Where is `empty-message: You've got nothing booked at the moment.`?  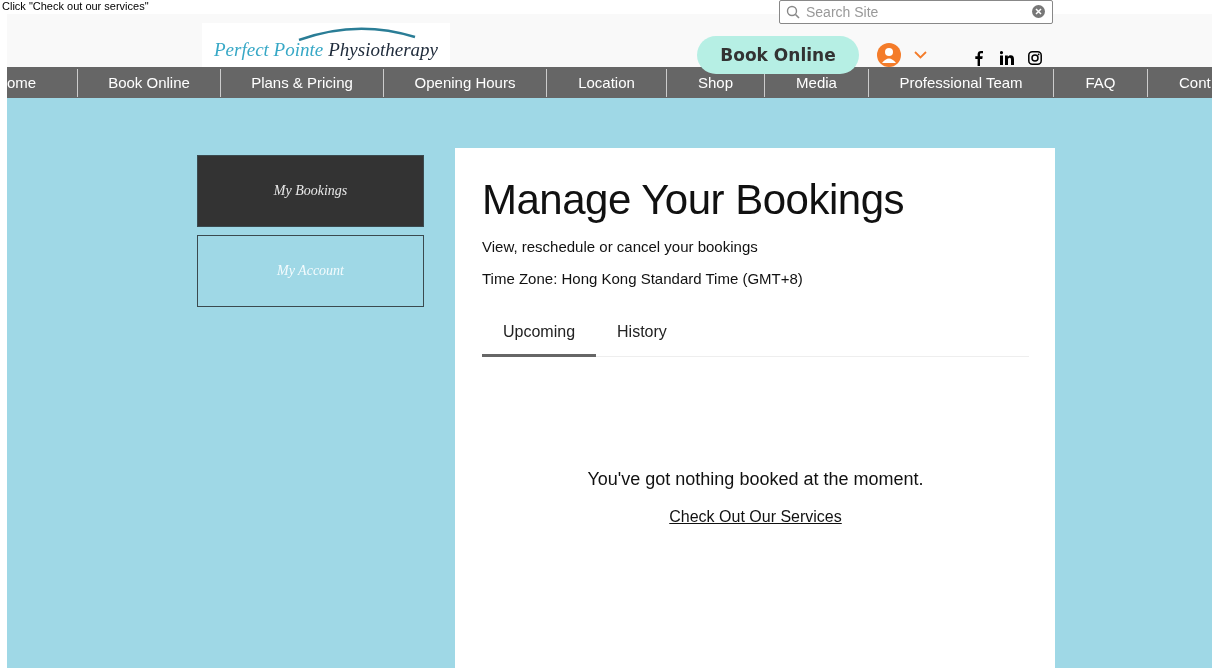 empty-message: You've got nothing booked at the moment. is located at coordinates (755, 479).